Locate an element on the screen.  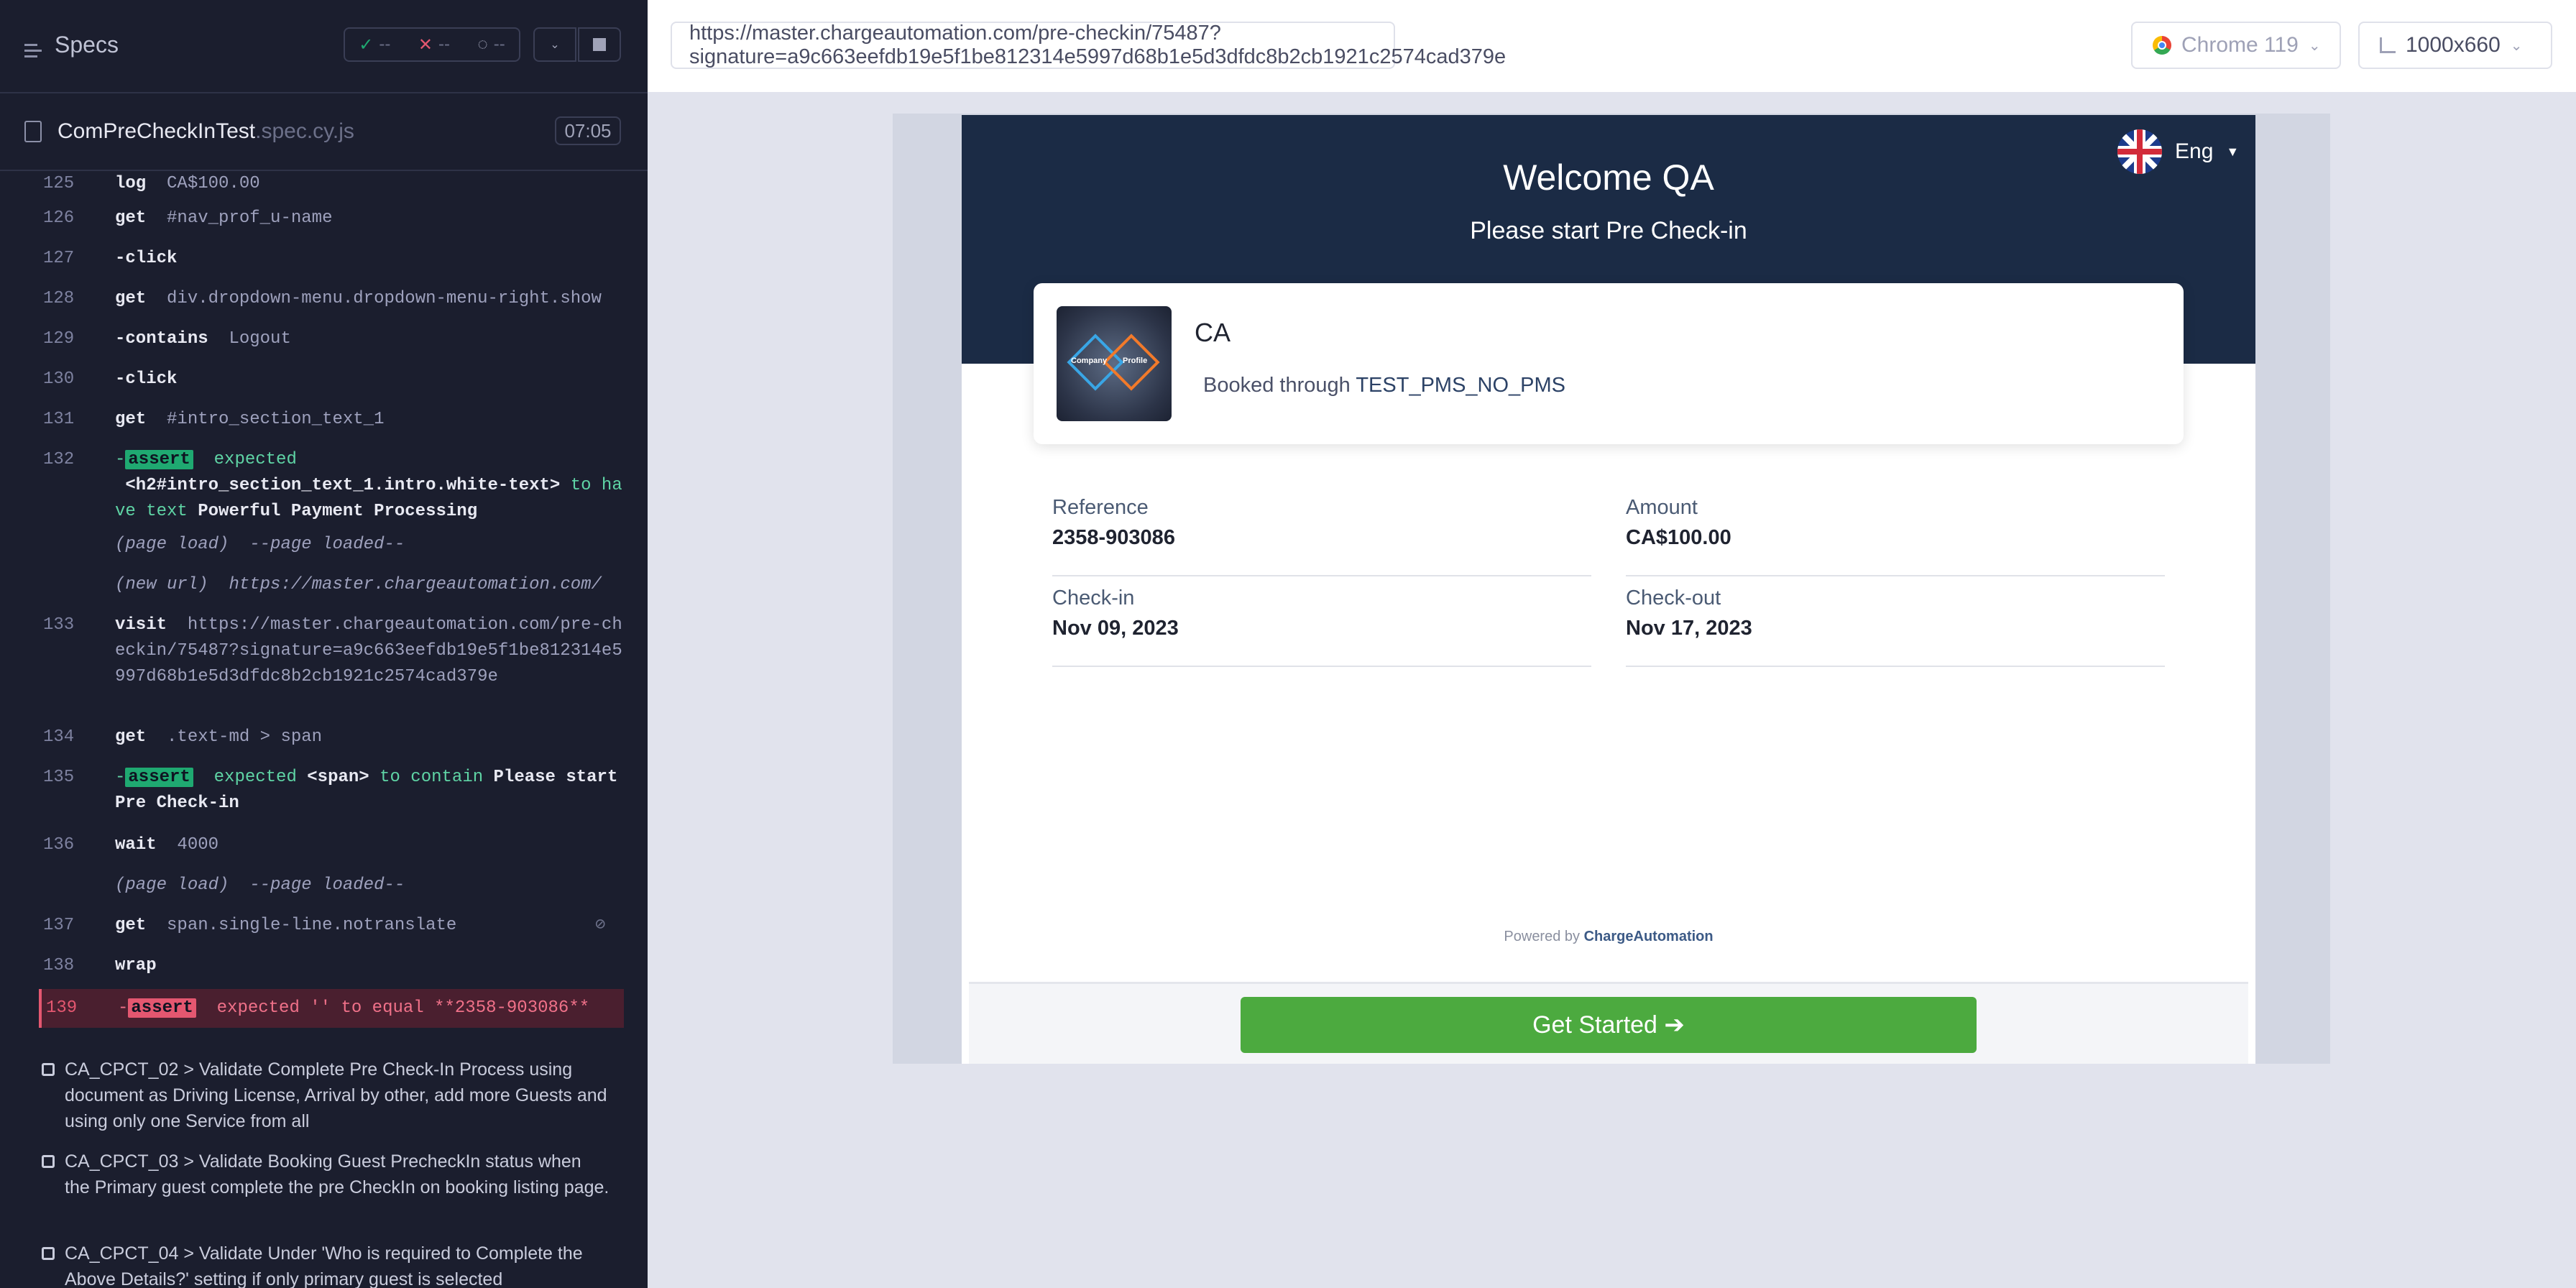
company-logo: Company Profile is located at coordinates (1114, 363).